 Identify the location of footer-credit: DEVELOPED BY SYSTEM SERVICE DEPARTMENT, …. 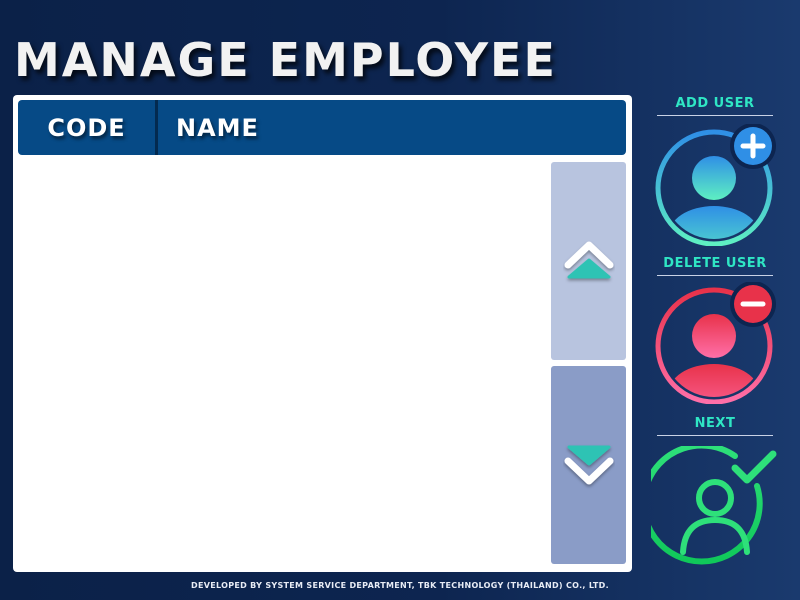
(400, 585).